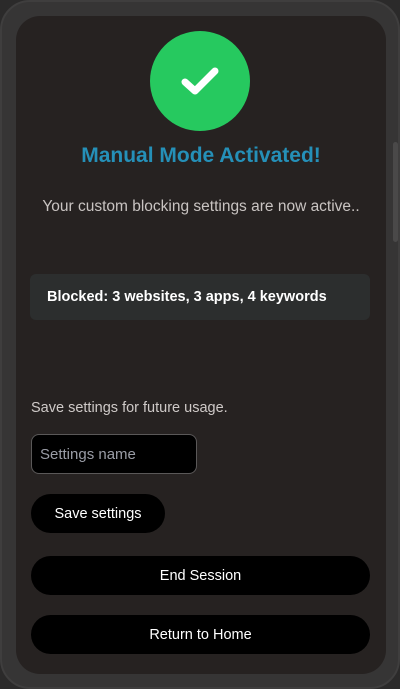 The width and height of the screenshot is (400, 689). Describe the element at coordinates (98, 513) in the screenshot. I see `save-settings-button: Save settings` at that location.